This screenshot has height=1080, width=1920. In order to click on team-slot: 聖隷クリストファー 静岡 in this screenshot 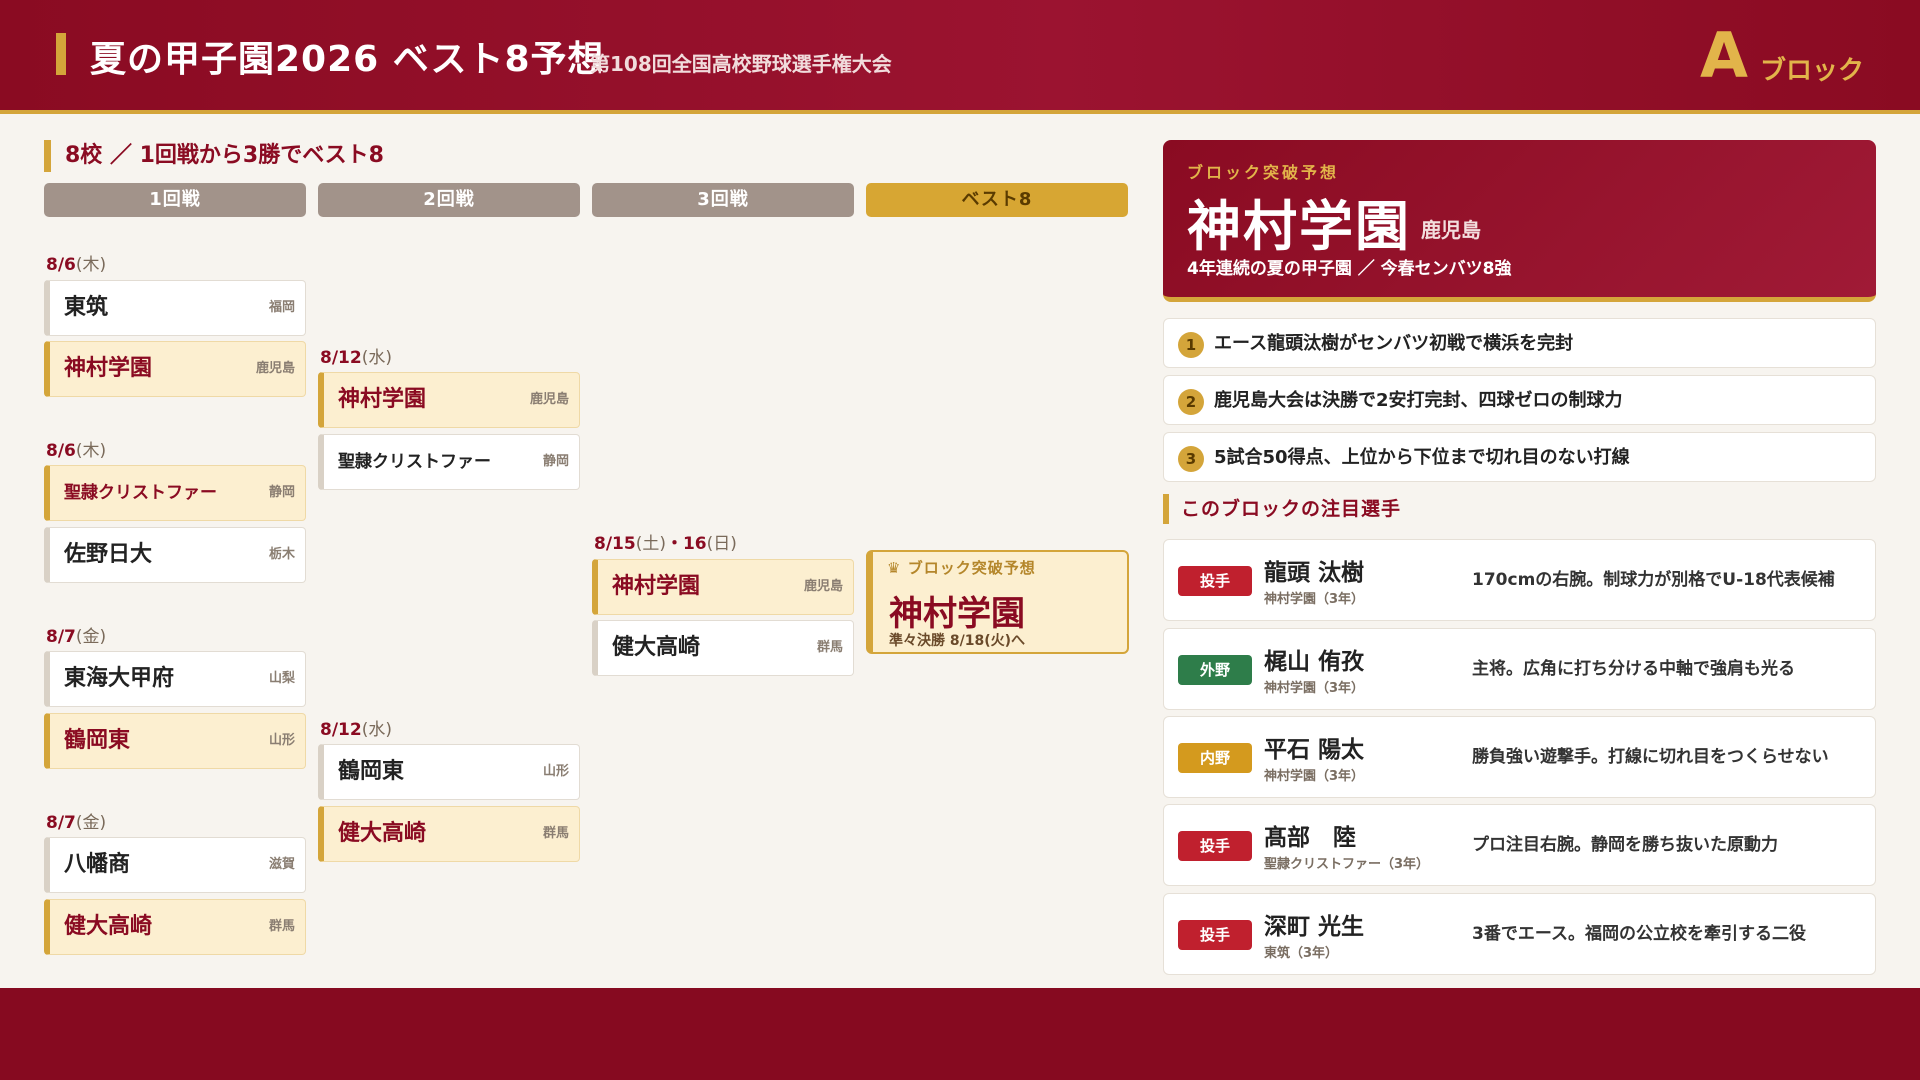, I will do `click(449, 462)`.